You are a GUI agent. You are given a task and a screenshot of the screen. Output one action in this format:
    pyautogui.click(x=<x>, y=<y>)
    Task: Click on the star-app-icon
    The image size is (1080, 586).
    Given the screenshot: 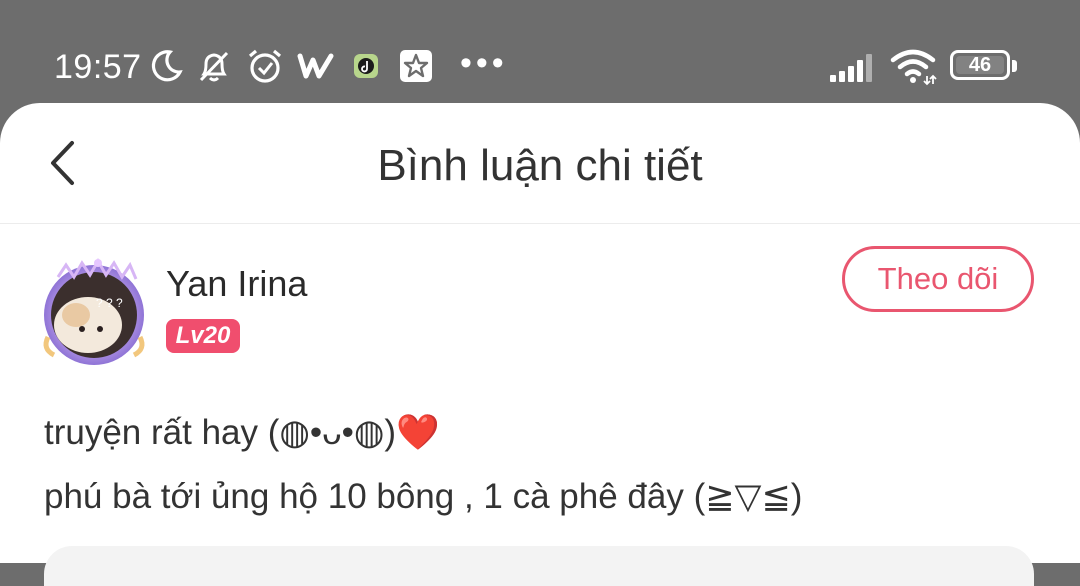 What is the action you would take?
    pyautogui.click(x=416, y=66)
    